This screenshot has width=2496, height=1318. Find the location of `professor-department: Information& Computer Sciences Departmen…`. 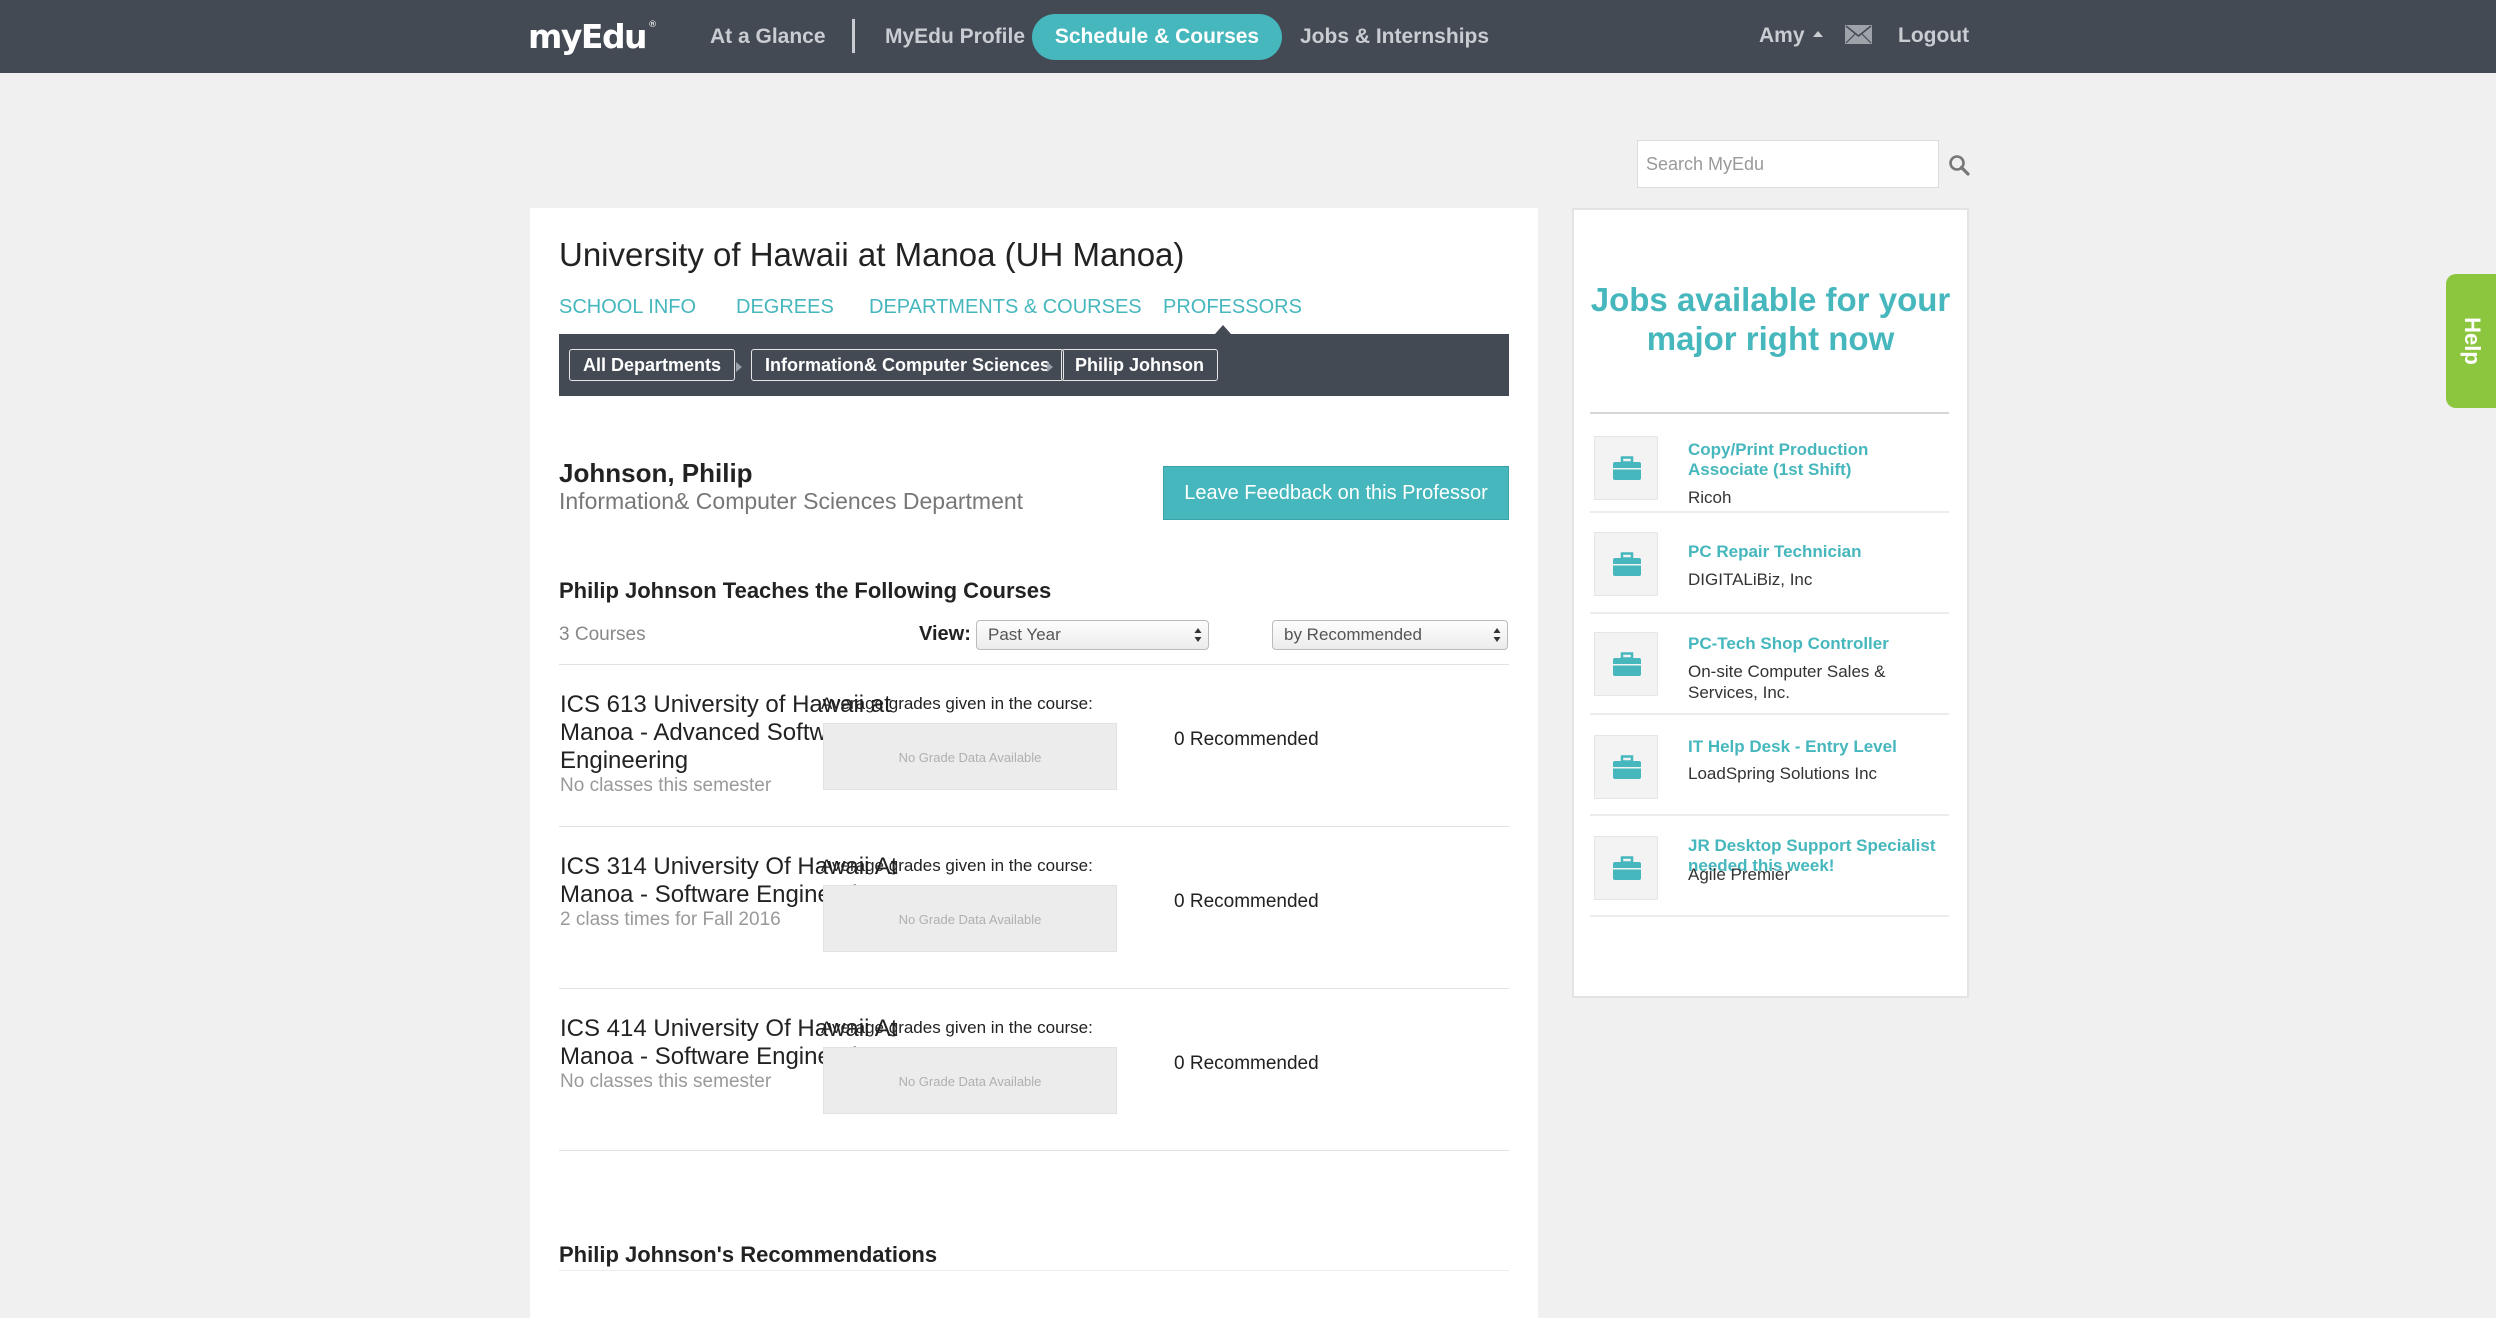

professor-department: Information& Computer Sciences Departmen… is located at coordinates (791, 501).